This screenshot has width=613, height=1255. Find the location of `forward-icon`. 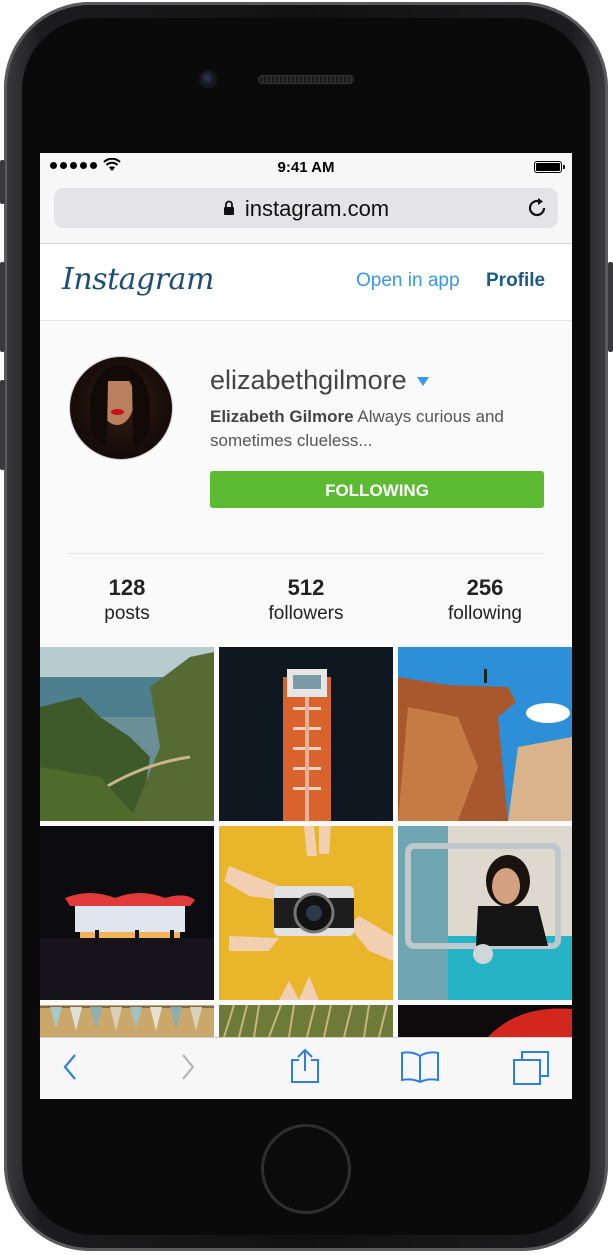

forward-icon is located at coordinates (188, 1067).